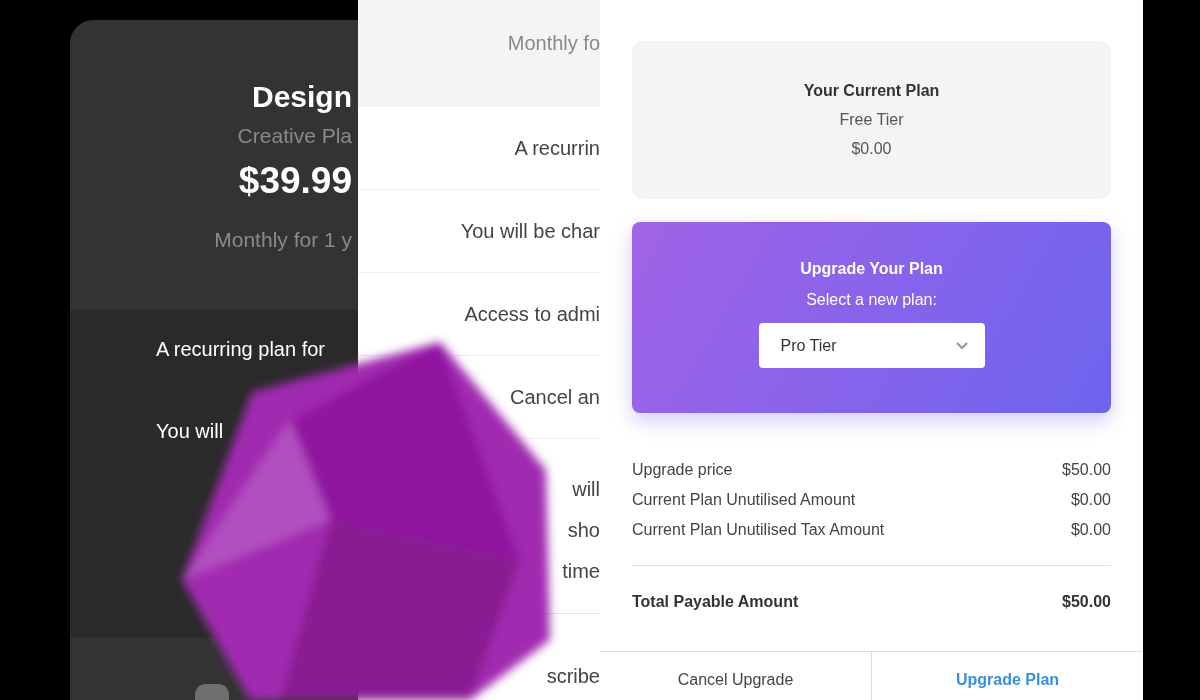  I want to click on plan-select: Pro Tier, so click(871, 345).